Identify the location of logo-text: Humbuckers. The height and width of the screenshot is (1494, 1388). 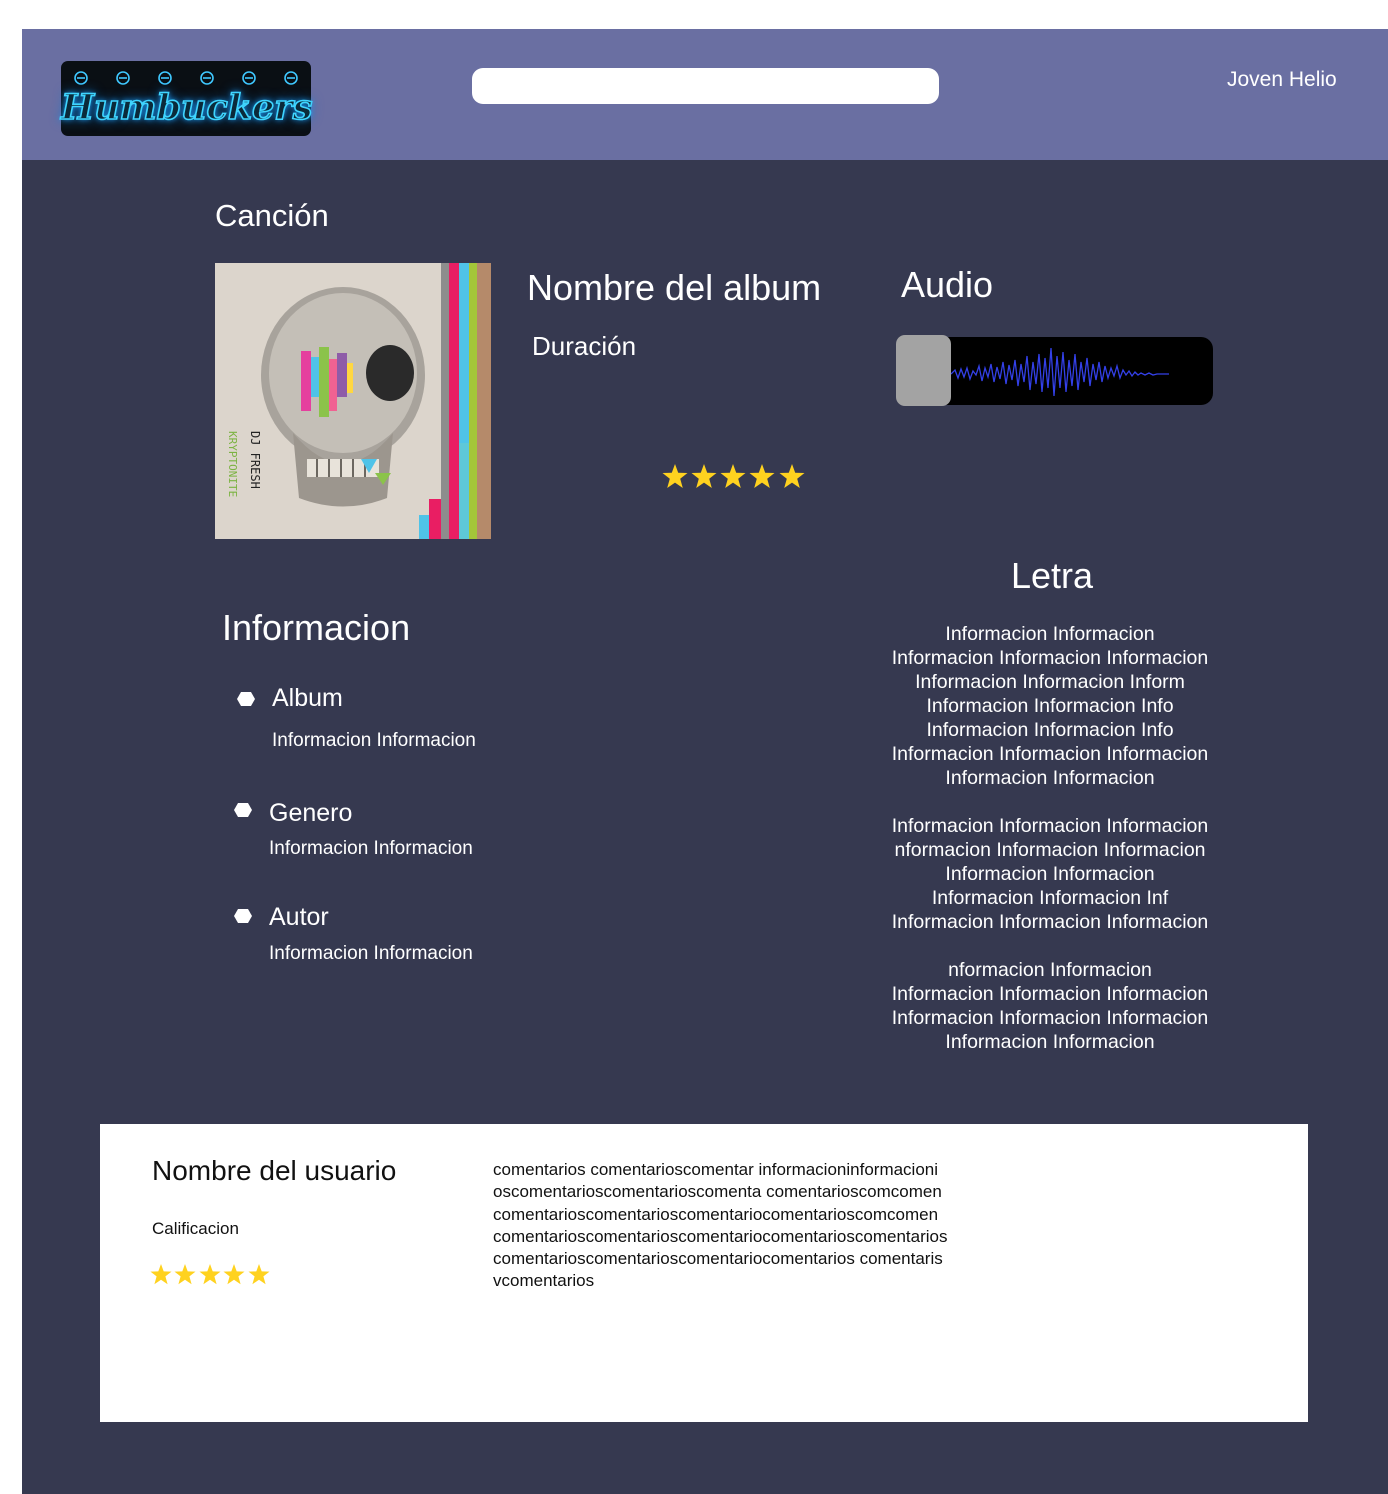
(186, 107).